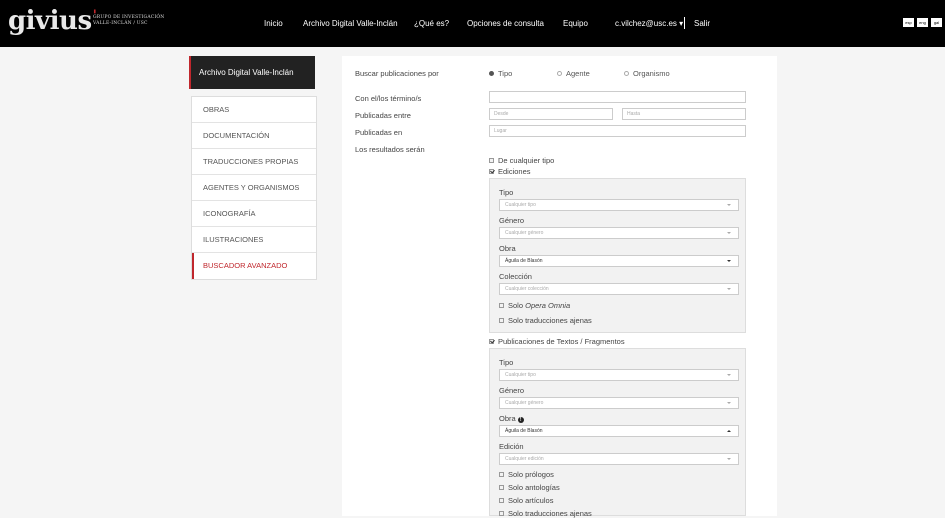  I want to click on logo: givius', so click(52, 23).